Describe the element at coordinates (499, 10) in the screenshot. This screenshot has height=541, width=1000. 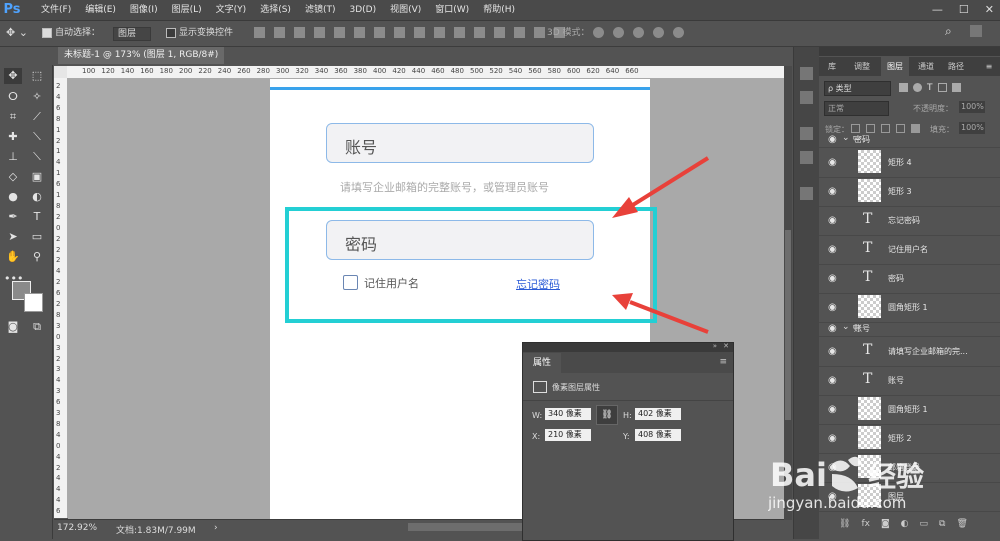
I see `menu-item: 帮助(H)` at that location.